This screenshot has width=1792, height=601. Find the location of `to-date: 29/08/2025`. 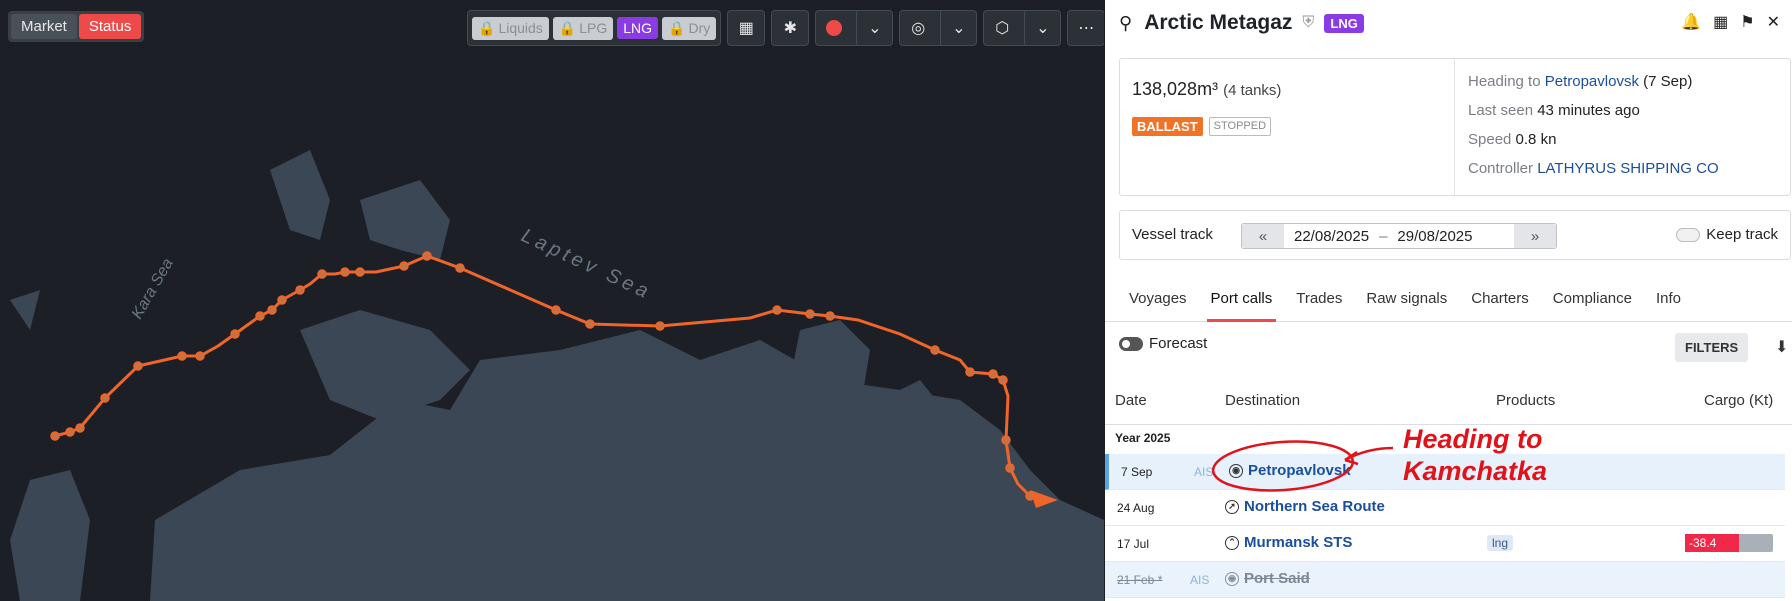

to-date: 29/08/2025 is located at coordinates (1434, 236).